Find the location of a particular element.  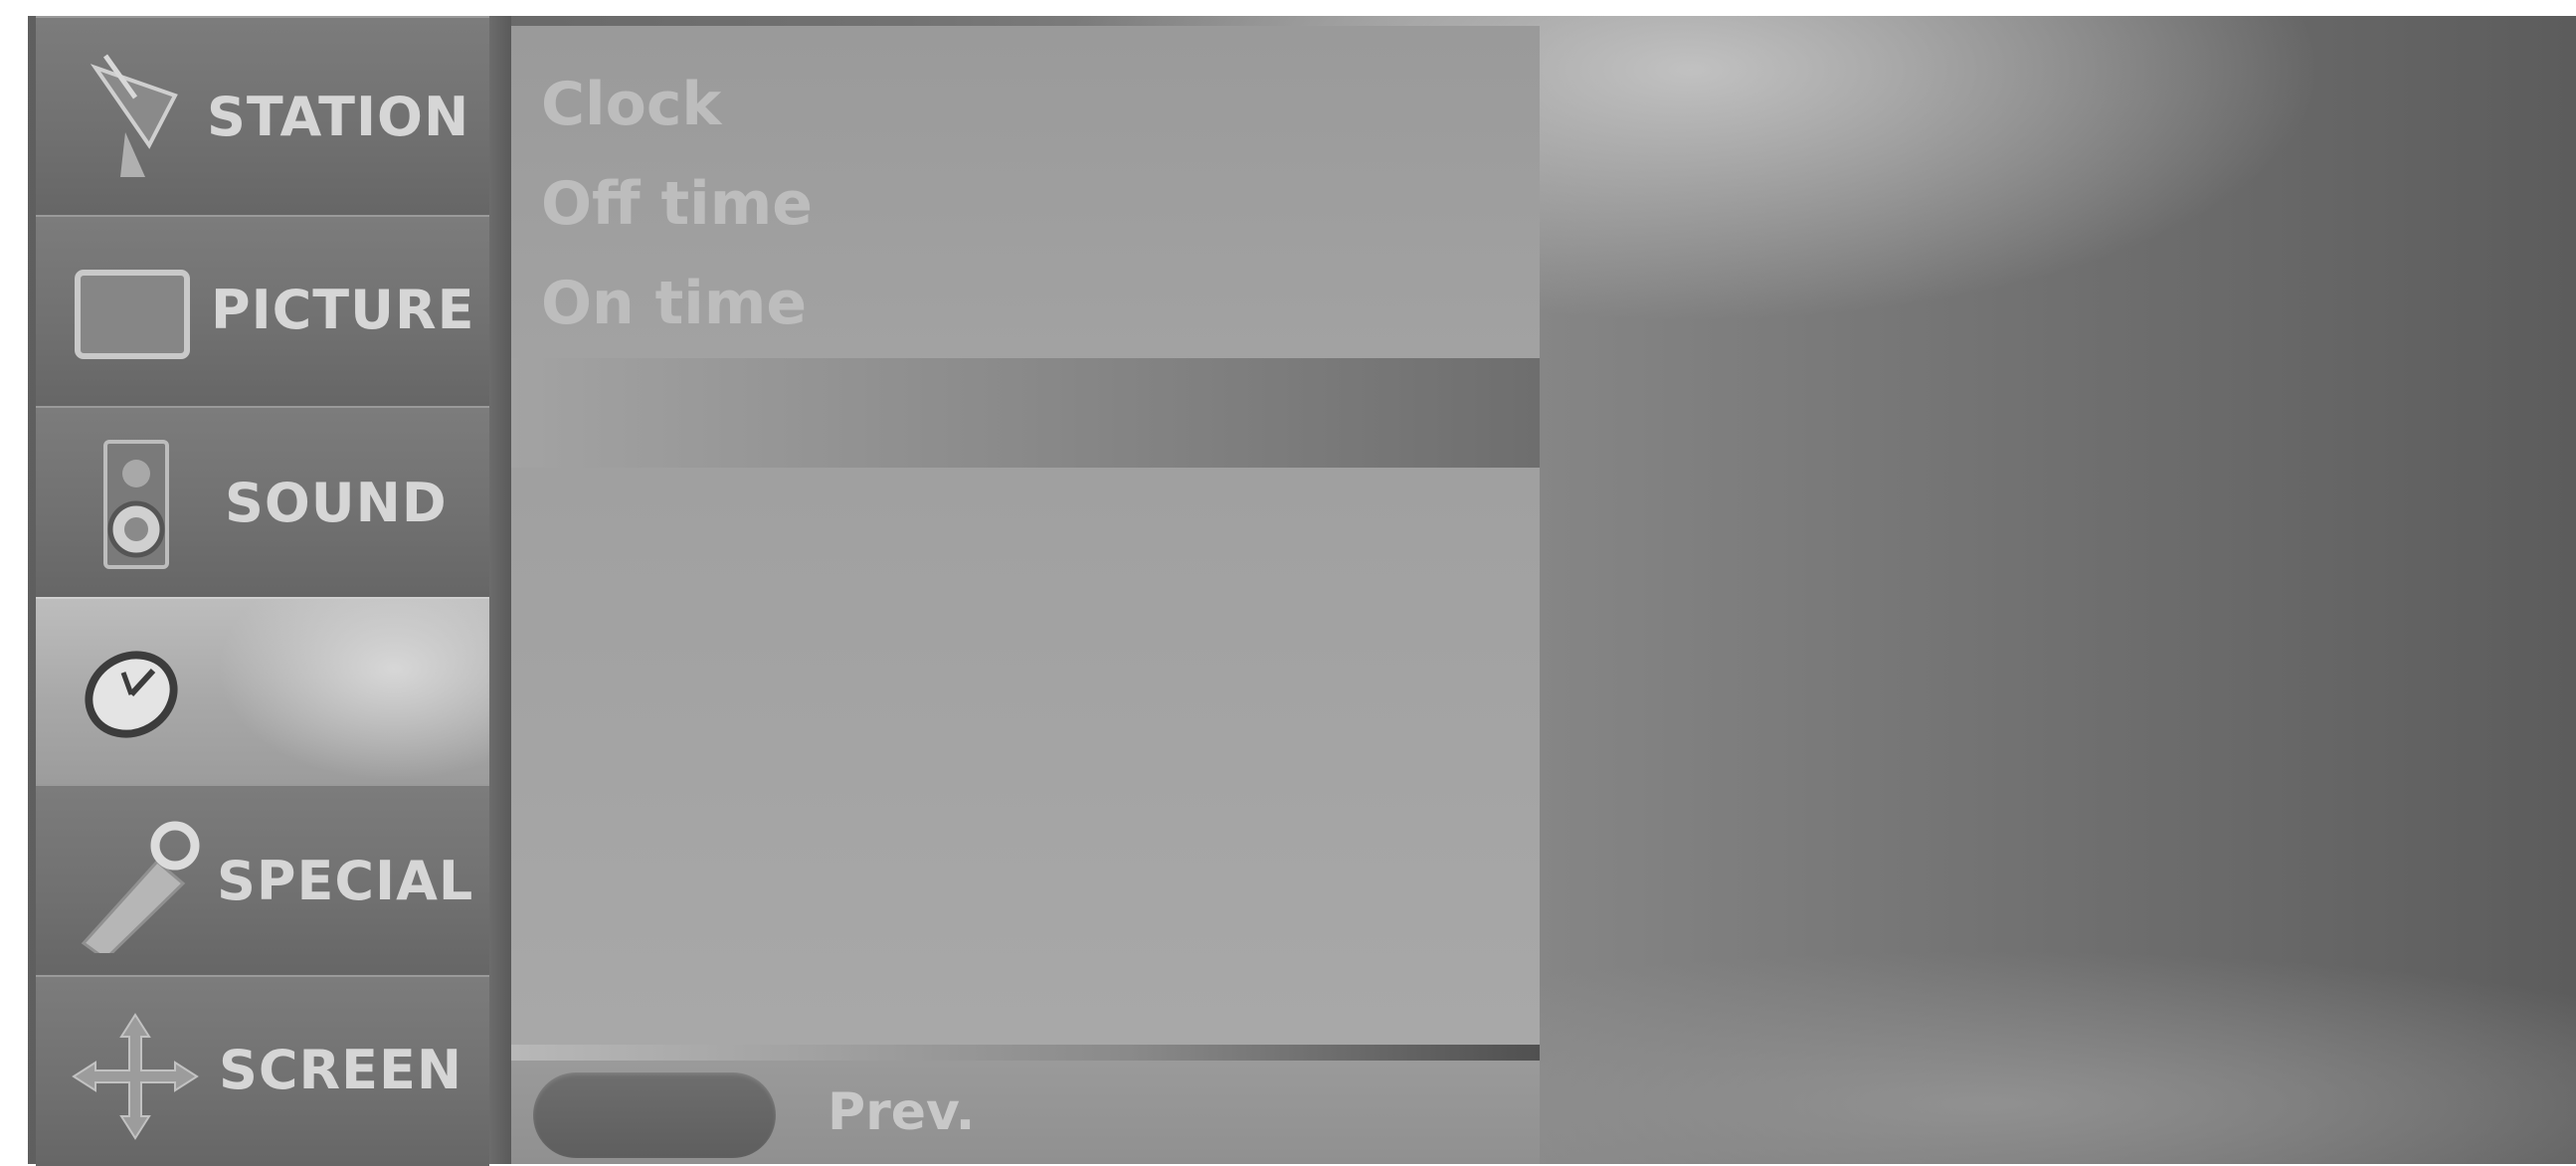

time-submenu: Clock Off time On time is located at coordinates (1025, 192).